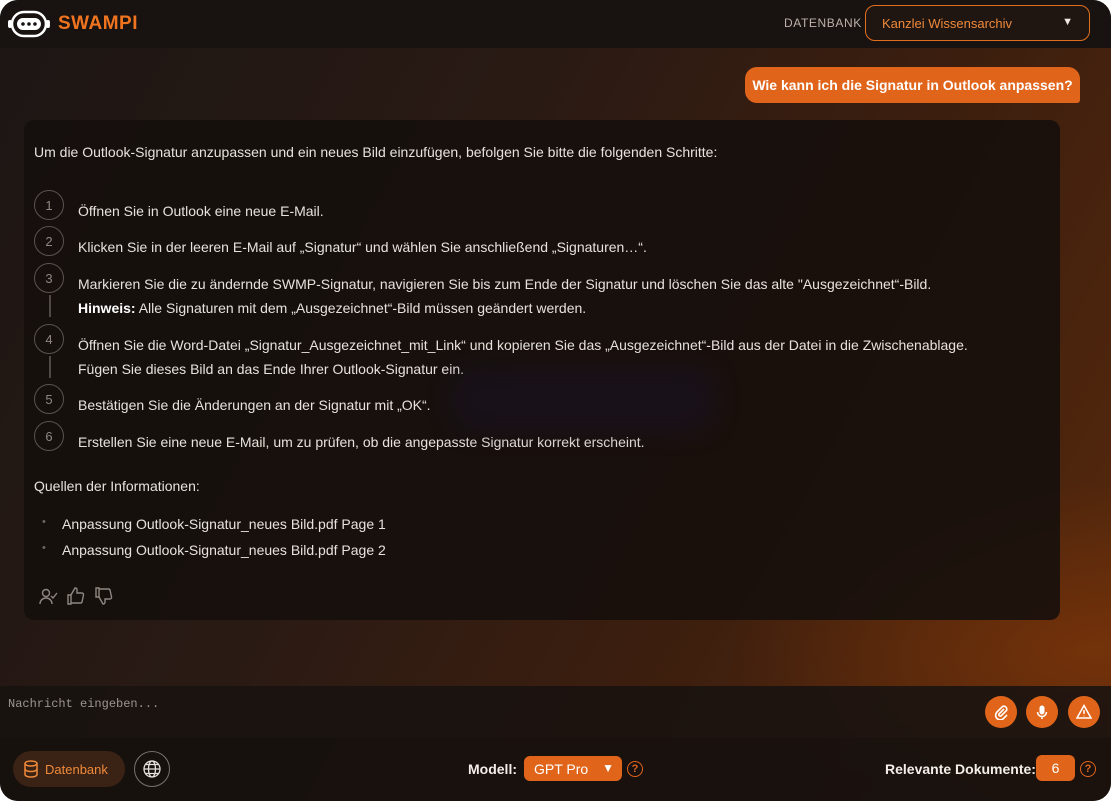 The height and width of the screenshot is (801, 1111). I want to click on voice-input-button, so click(1042, 712).